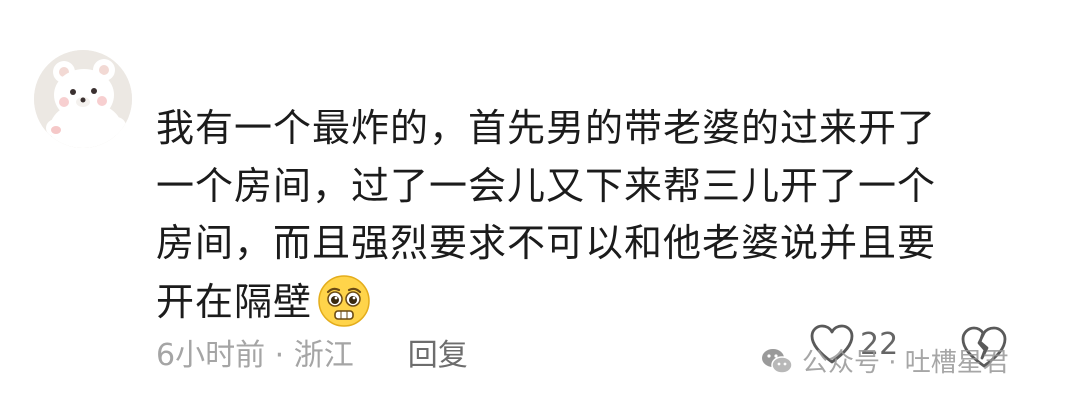 The image size is (1080, 406). I want to click on comment-line: 房间，而且强烈要求不可以和他老婆说并且要, so click(546, 243).